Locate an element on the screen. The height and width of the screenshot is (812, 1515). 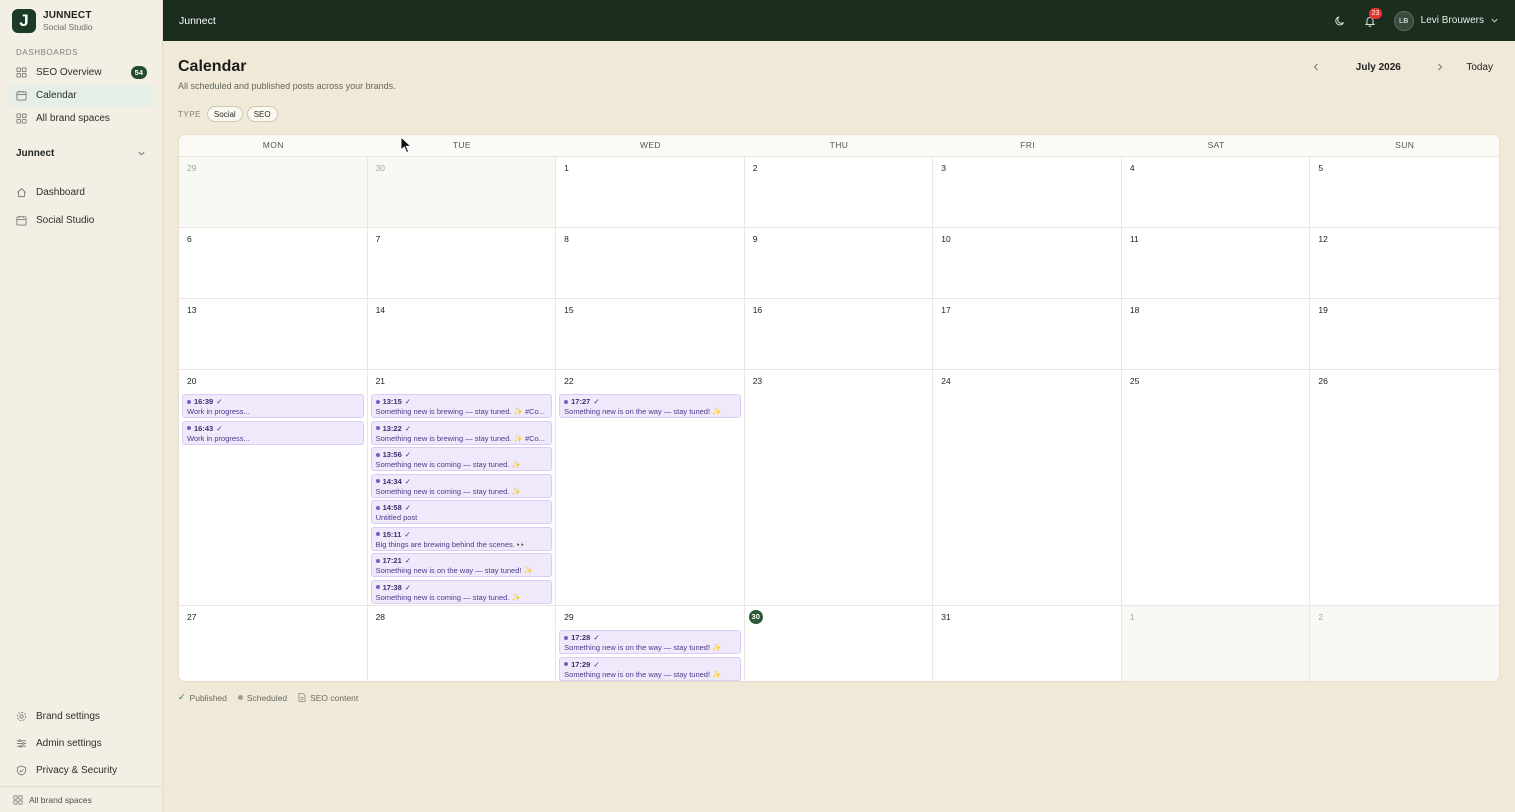
sidebar-item-privacy-security: Privacy & Security is located at coordinates (81, 770).